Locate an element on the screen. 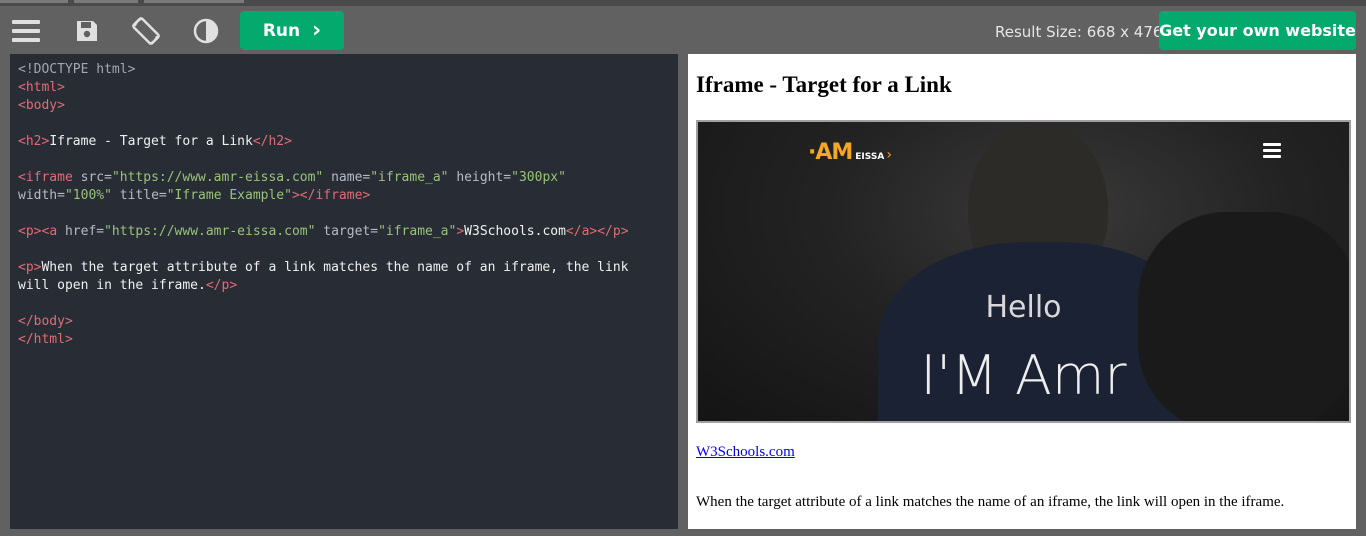  result-heading: Iframe - Target for a Link is located at coordinates (824, 84).